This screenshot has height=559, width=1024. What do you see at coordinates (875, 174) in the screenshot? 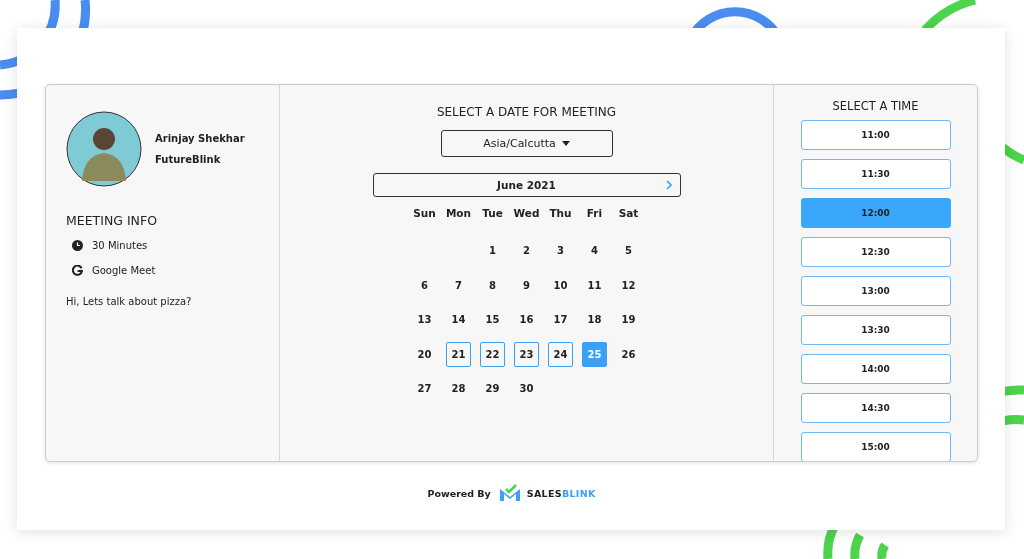
I see `time-slot: 11:30` at bounding box center [875, 174].